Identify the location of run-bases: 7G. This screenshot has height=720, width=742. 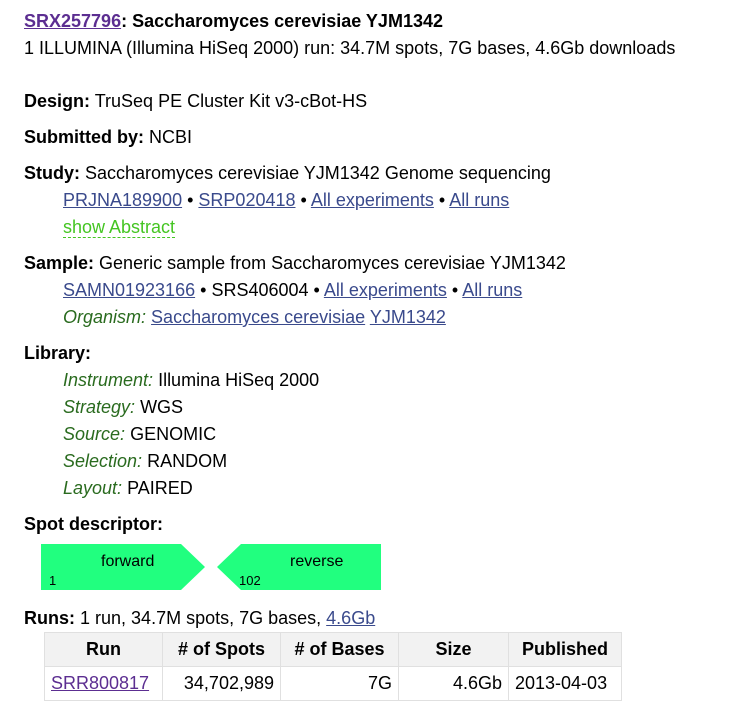
(339, 683).